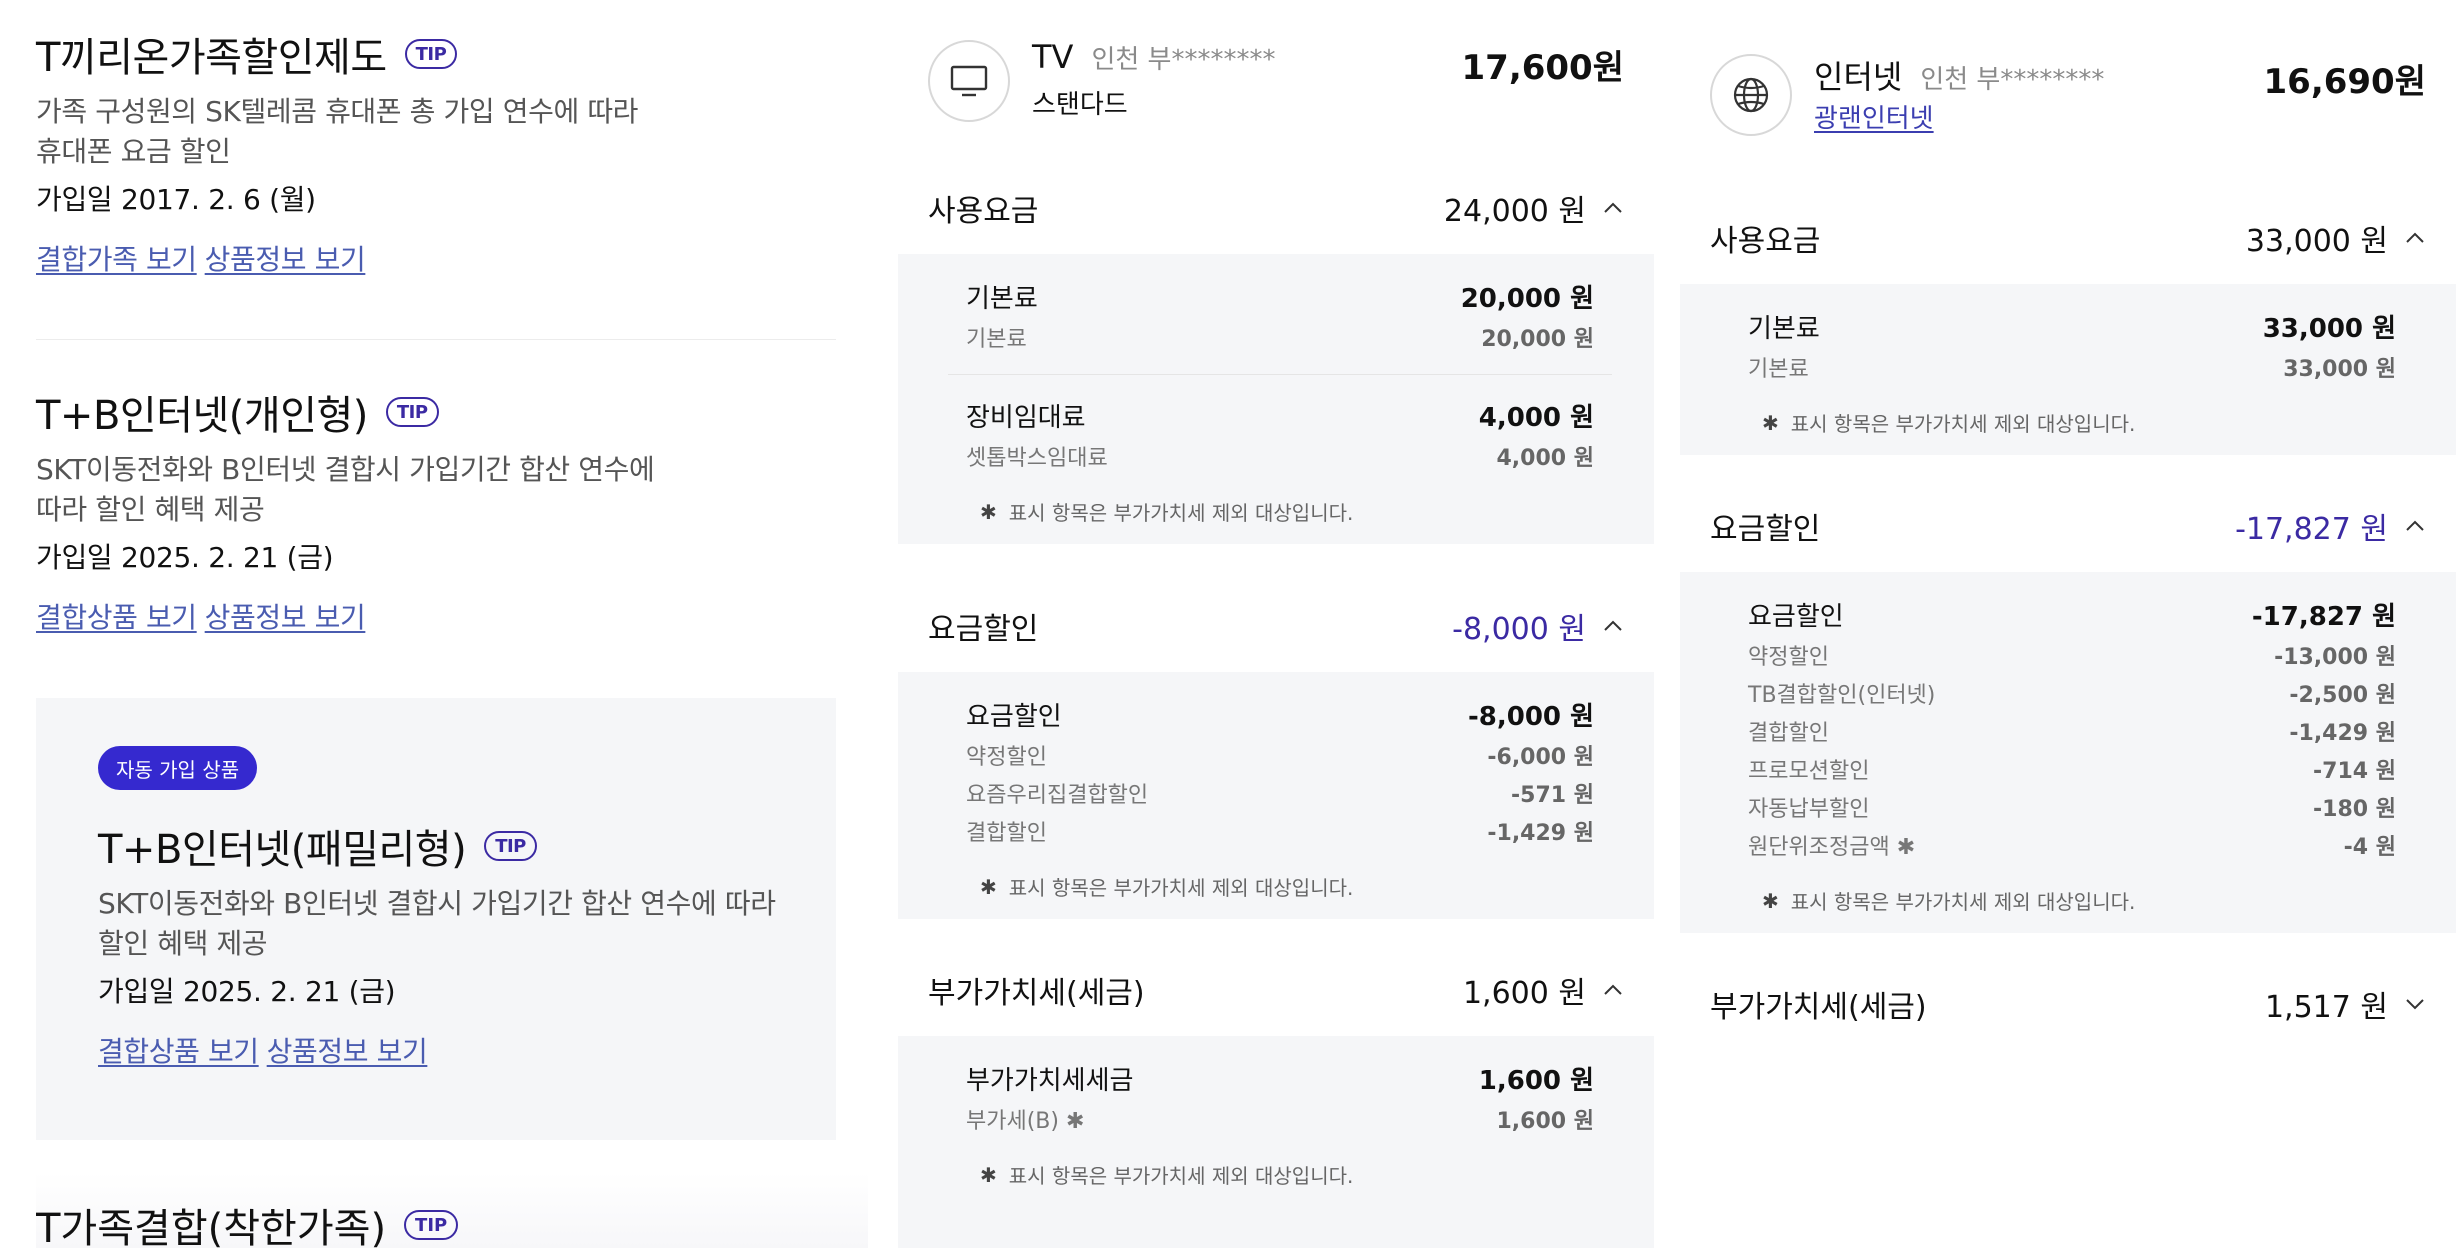 This screenshot has width=2456, height=1248. I want to click on vat-header: 부가가치세(세금) 1,600 원, so click(1276, 990).